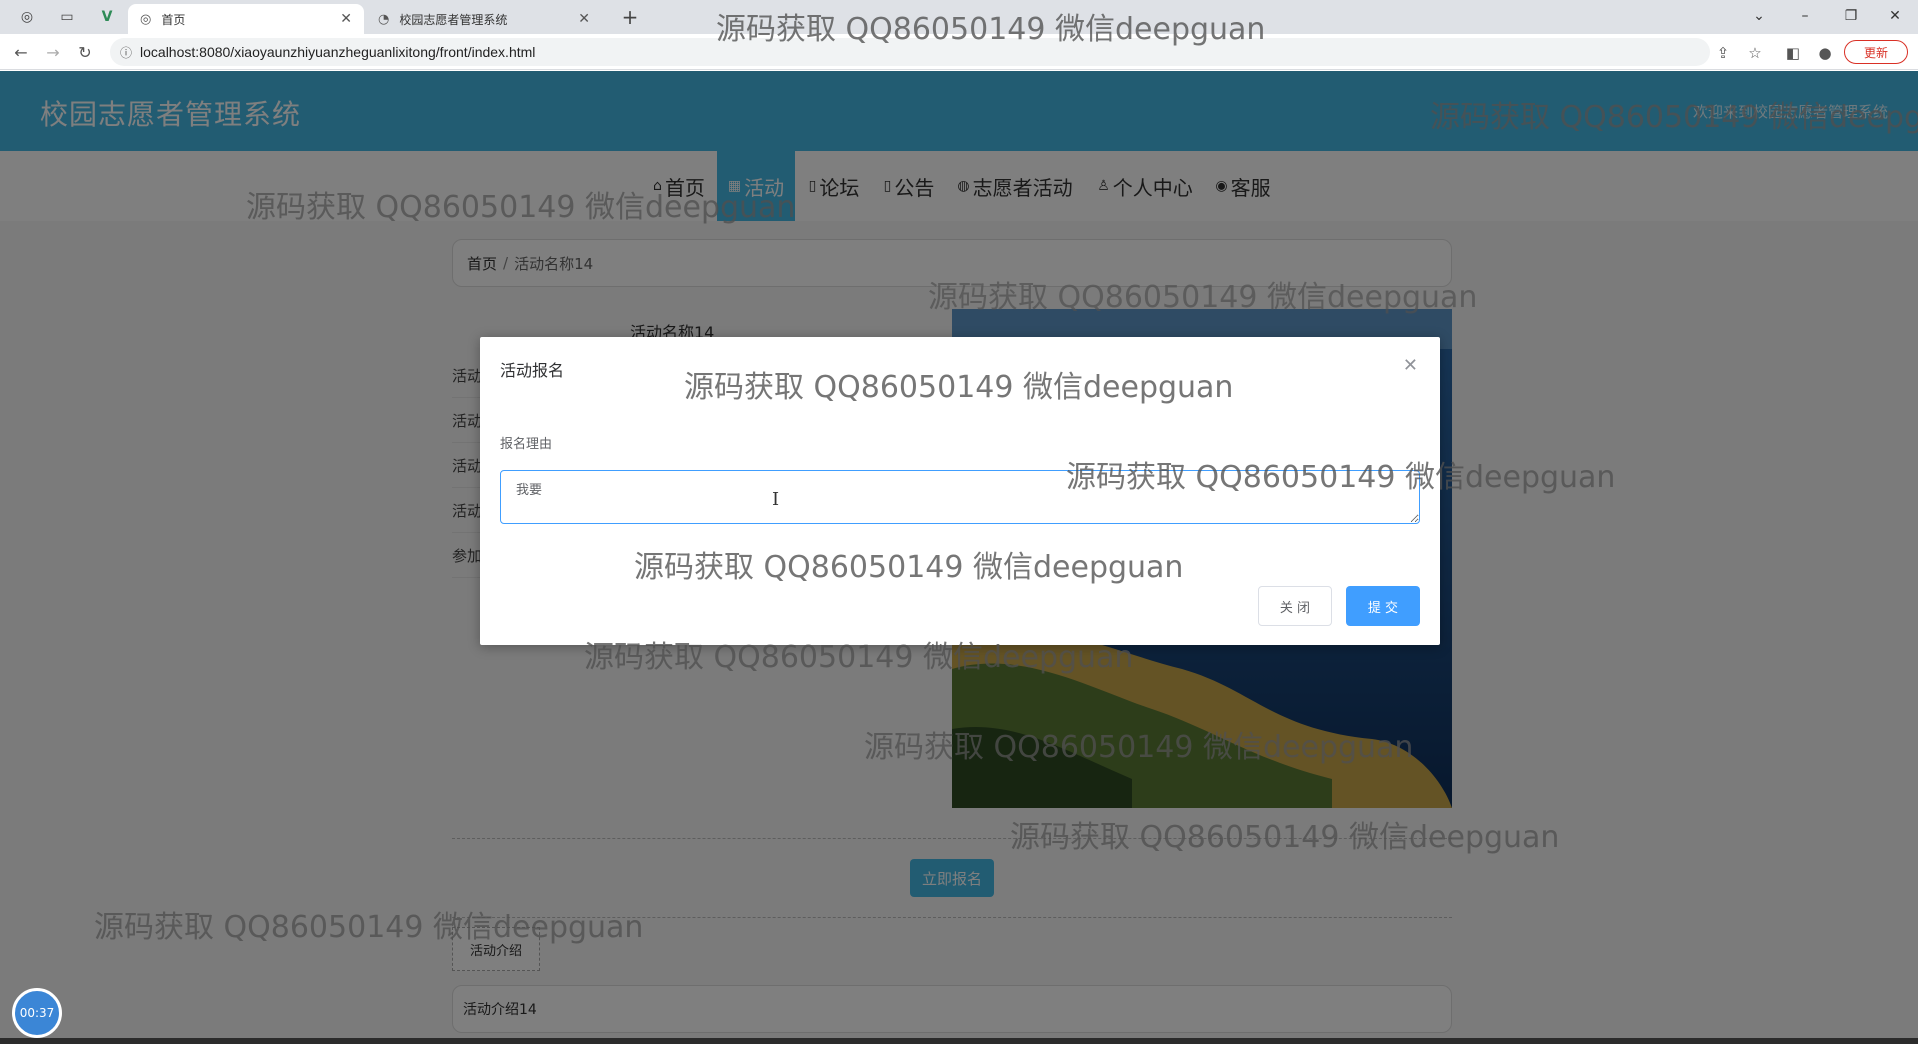  I want to click on back-arrow-icon: ←, so click(21, 52).